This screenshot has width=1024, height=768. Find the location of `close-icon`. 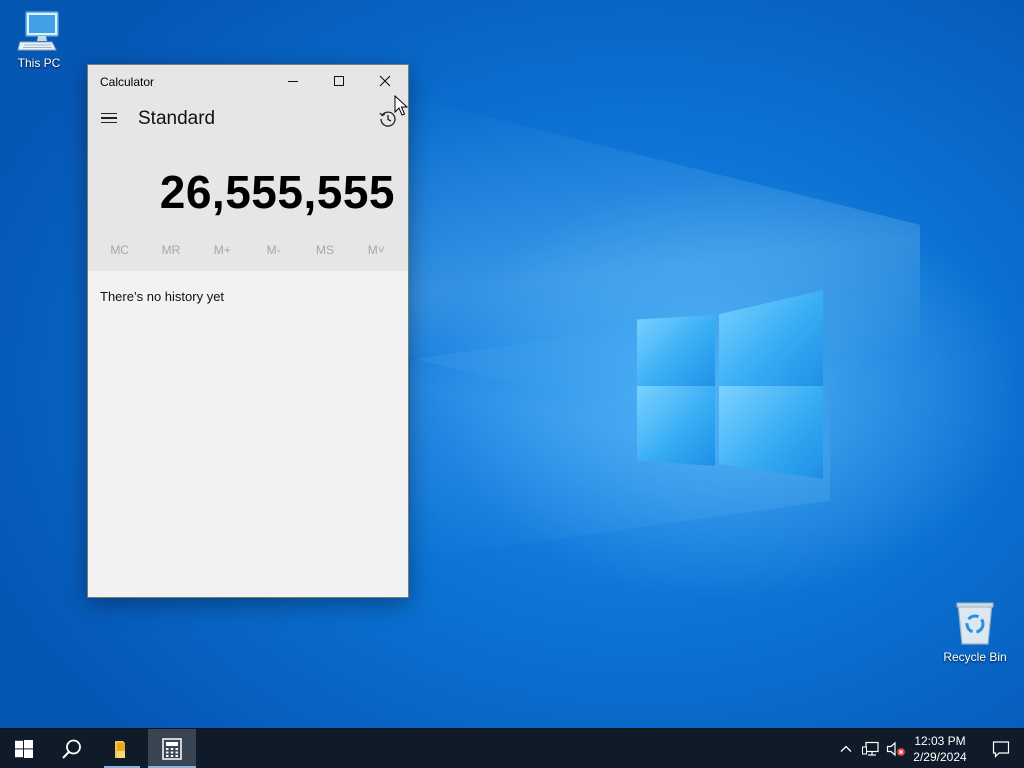

close-icon is located at coordinates (385, 81).